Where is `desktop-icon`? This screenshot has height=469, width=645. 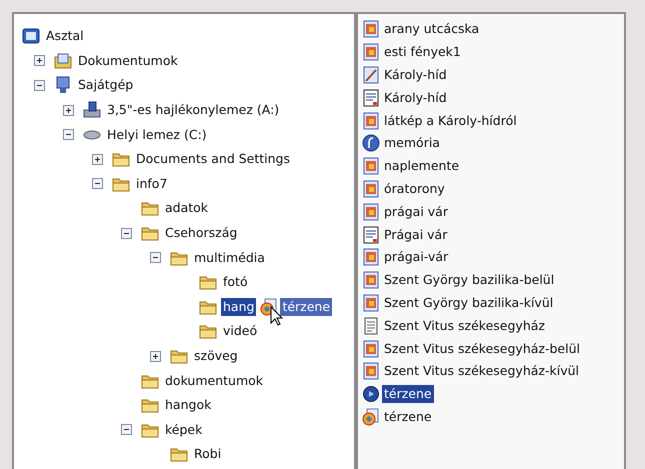 desktop-icon is located at coordinates (31, 36).